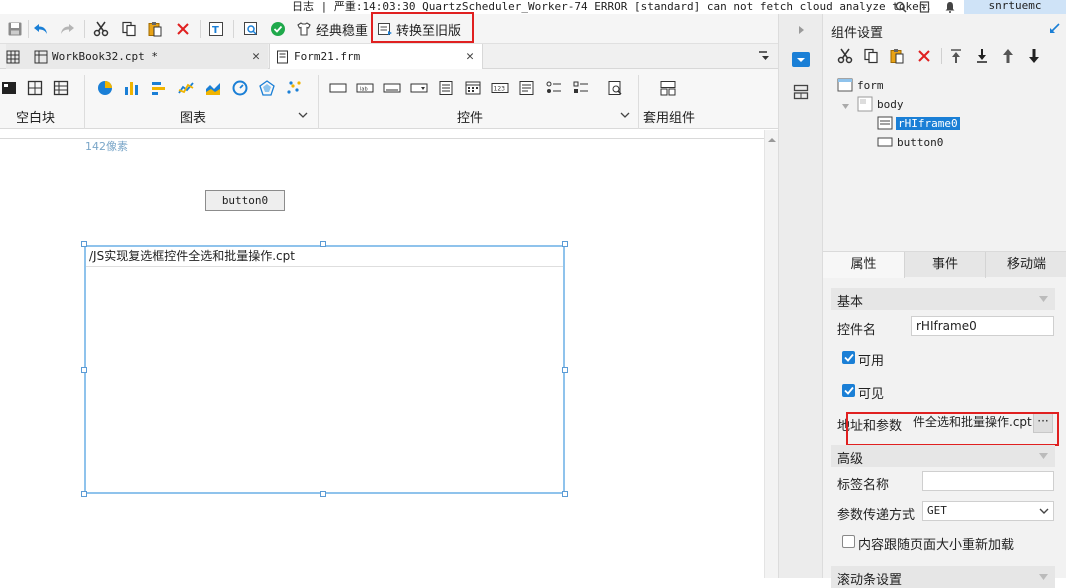 This screenshot has width=1066, height=588. Describe the element at coordinates (1015, 7) in the screenshot. I see `user-account: snrtuemc` at that location.